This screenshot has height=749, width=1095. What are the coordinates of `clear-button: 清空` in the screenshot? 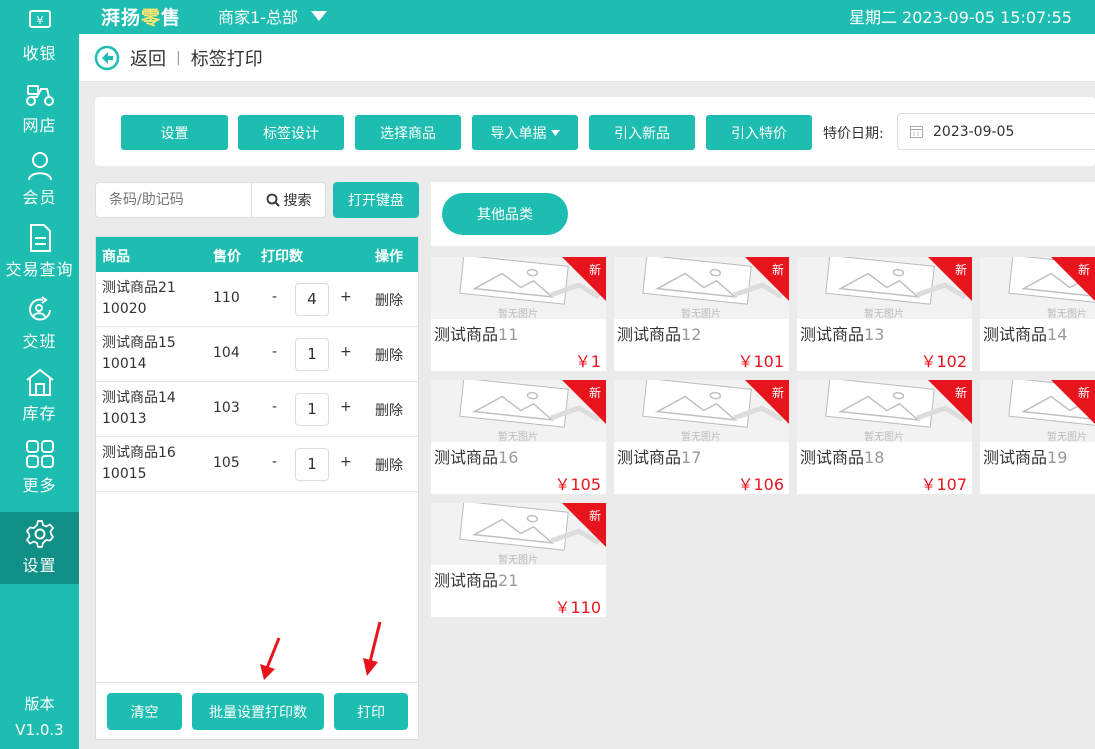 It's located at (144, 711).